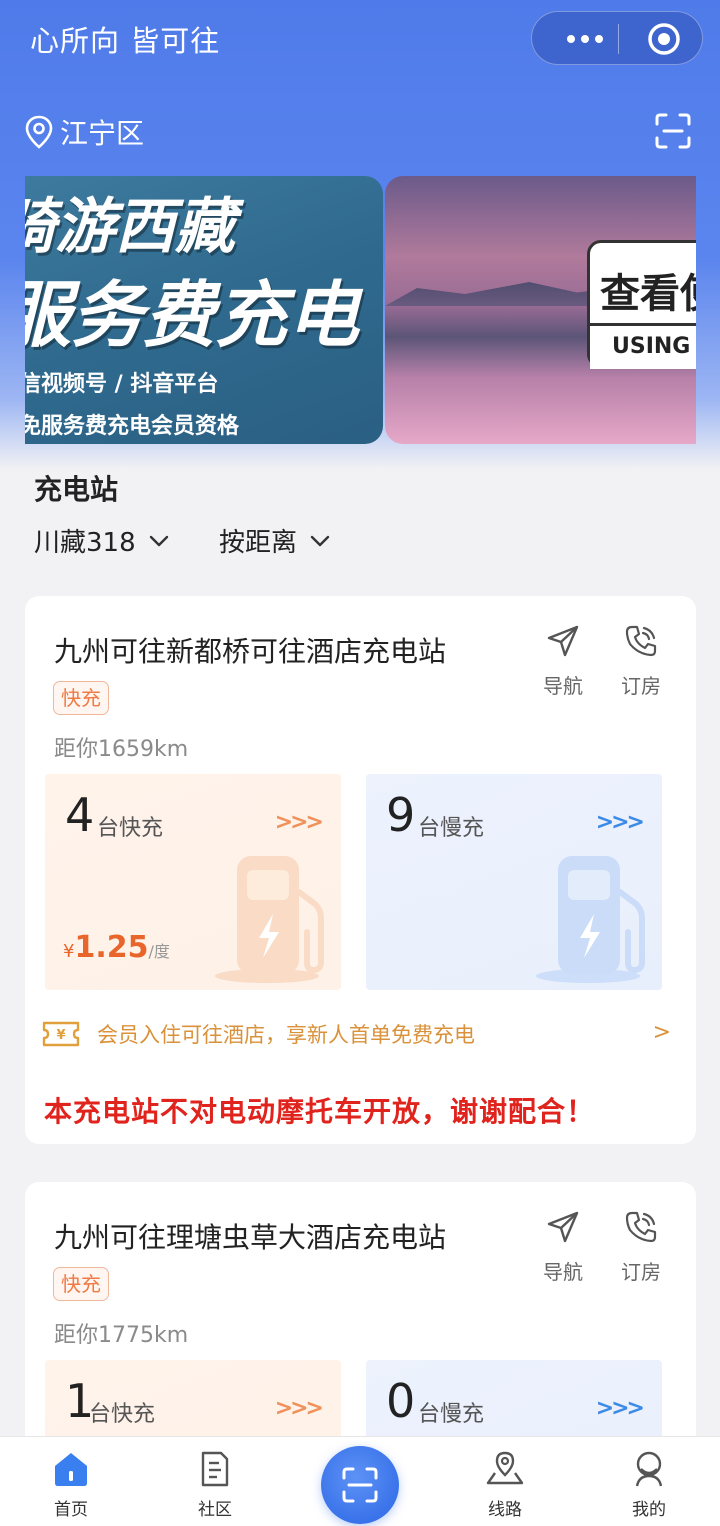 This screenshot has width=720, height=1526. What do you see at coordinates (643, 346) in the screenshot?
I see `banner-guide-sub: USING T` at bounding box center [643, 346].